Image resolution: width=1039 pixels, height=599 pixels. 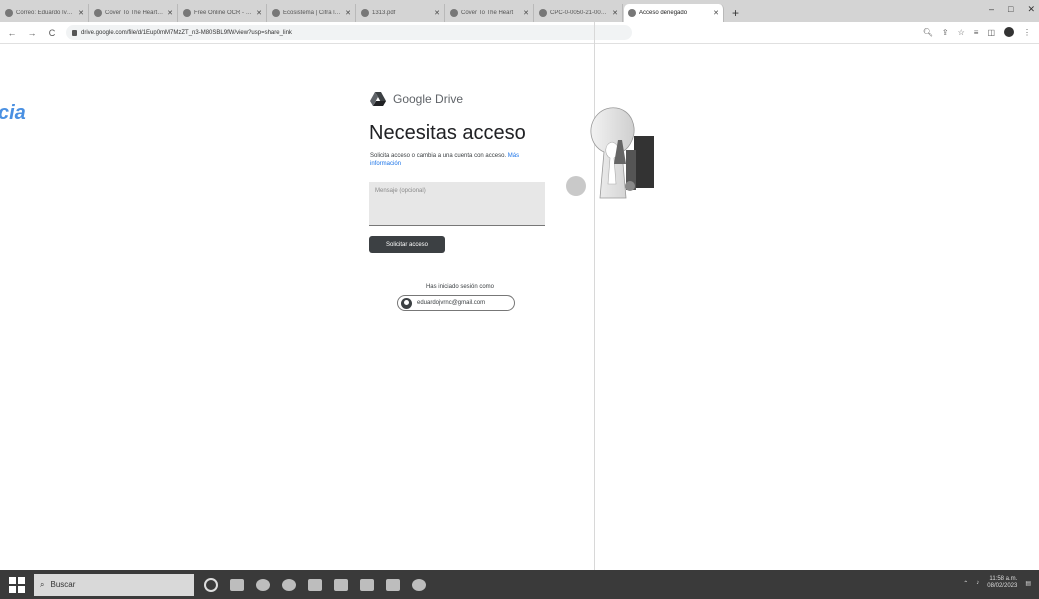 I want to click on lock-icon, so click(x=74, y=32).